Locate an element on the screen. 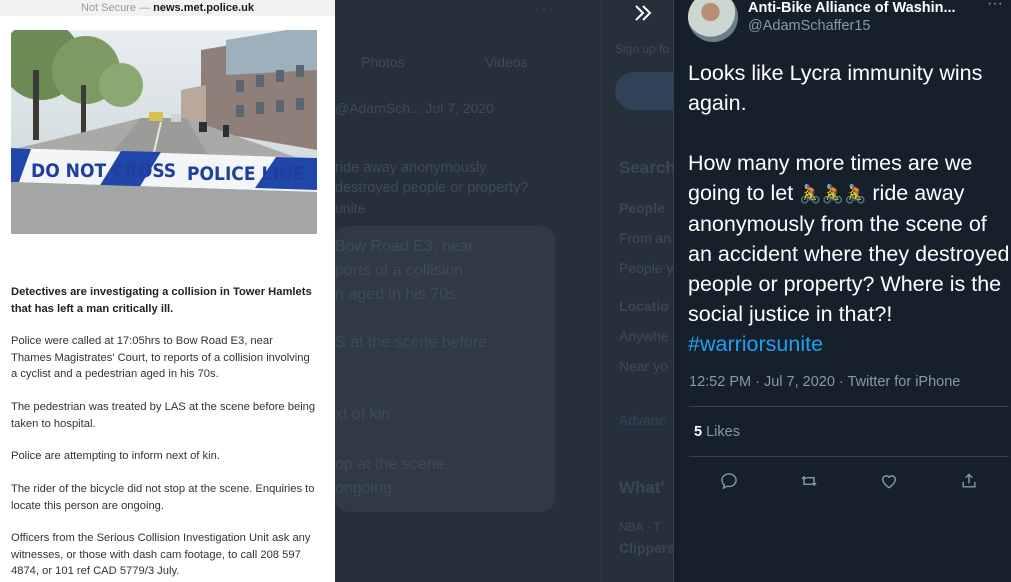 The image size is (1011, 582). ghost-location-heading: Locatio is located at coordinates (644, 306).